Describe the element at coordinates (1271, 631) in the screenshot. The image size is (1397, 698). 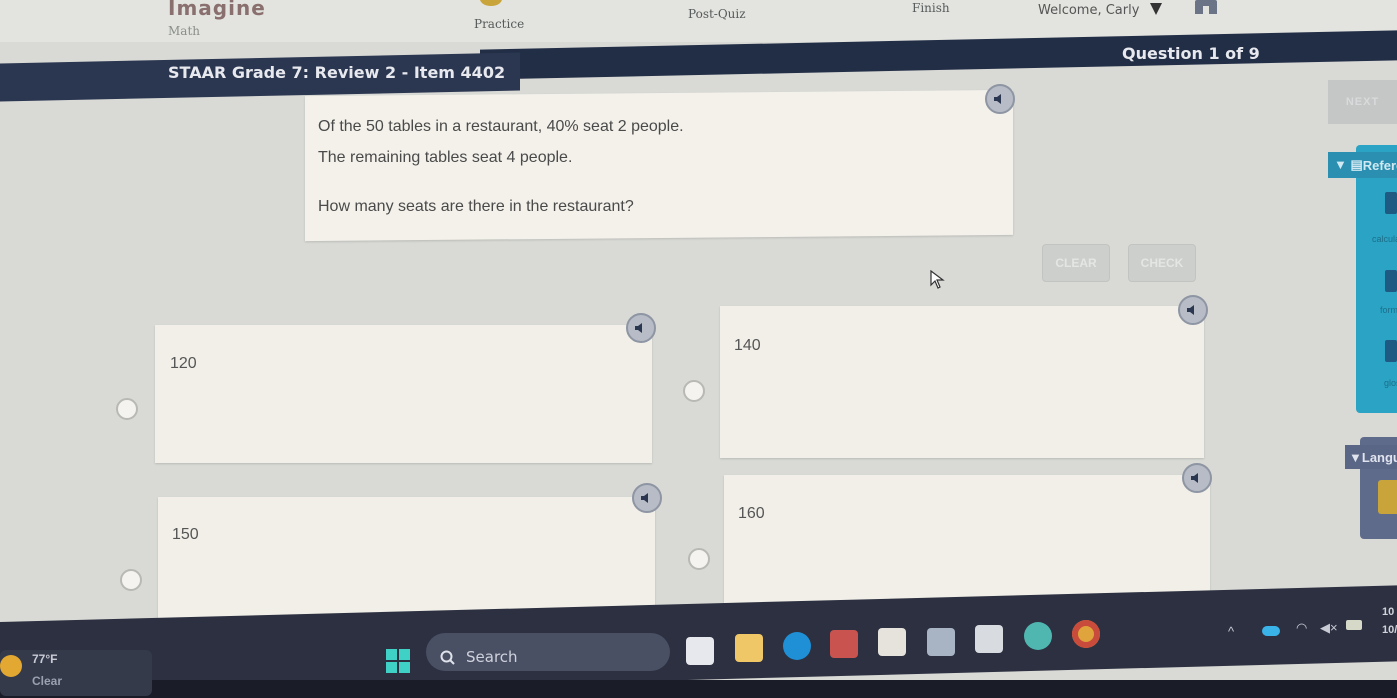
I see `onedrive-icon` at that location.